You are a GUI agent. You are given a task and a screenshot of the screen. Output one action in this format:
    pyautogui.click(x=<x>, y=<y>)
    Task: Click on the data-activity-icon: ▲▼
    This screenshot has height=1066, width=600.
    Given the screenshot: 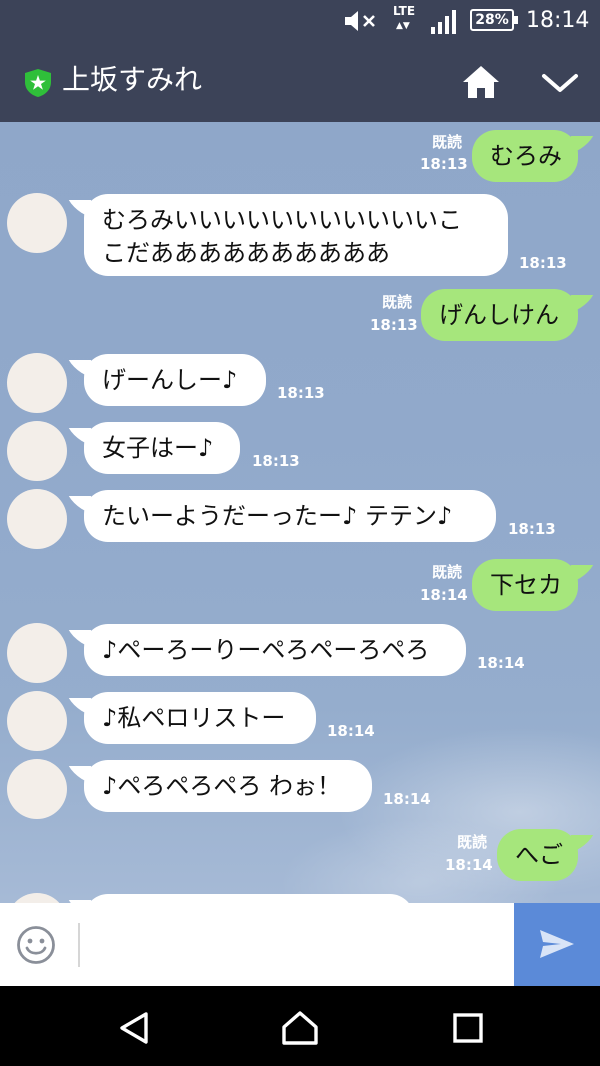 What is the action you would take?
    pyautogui.click(x=403, y=26)
    